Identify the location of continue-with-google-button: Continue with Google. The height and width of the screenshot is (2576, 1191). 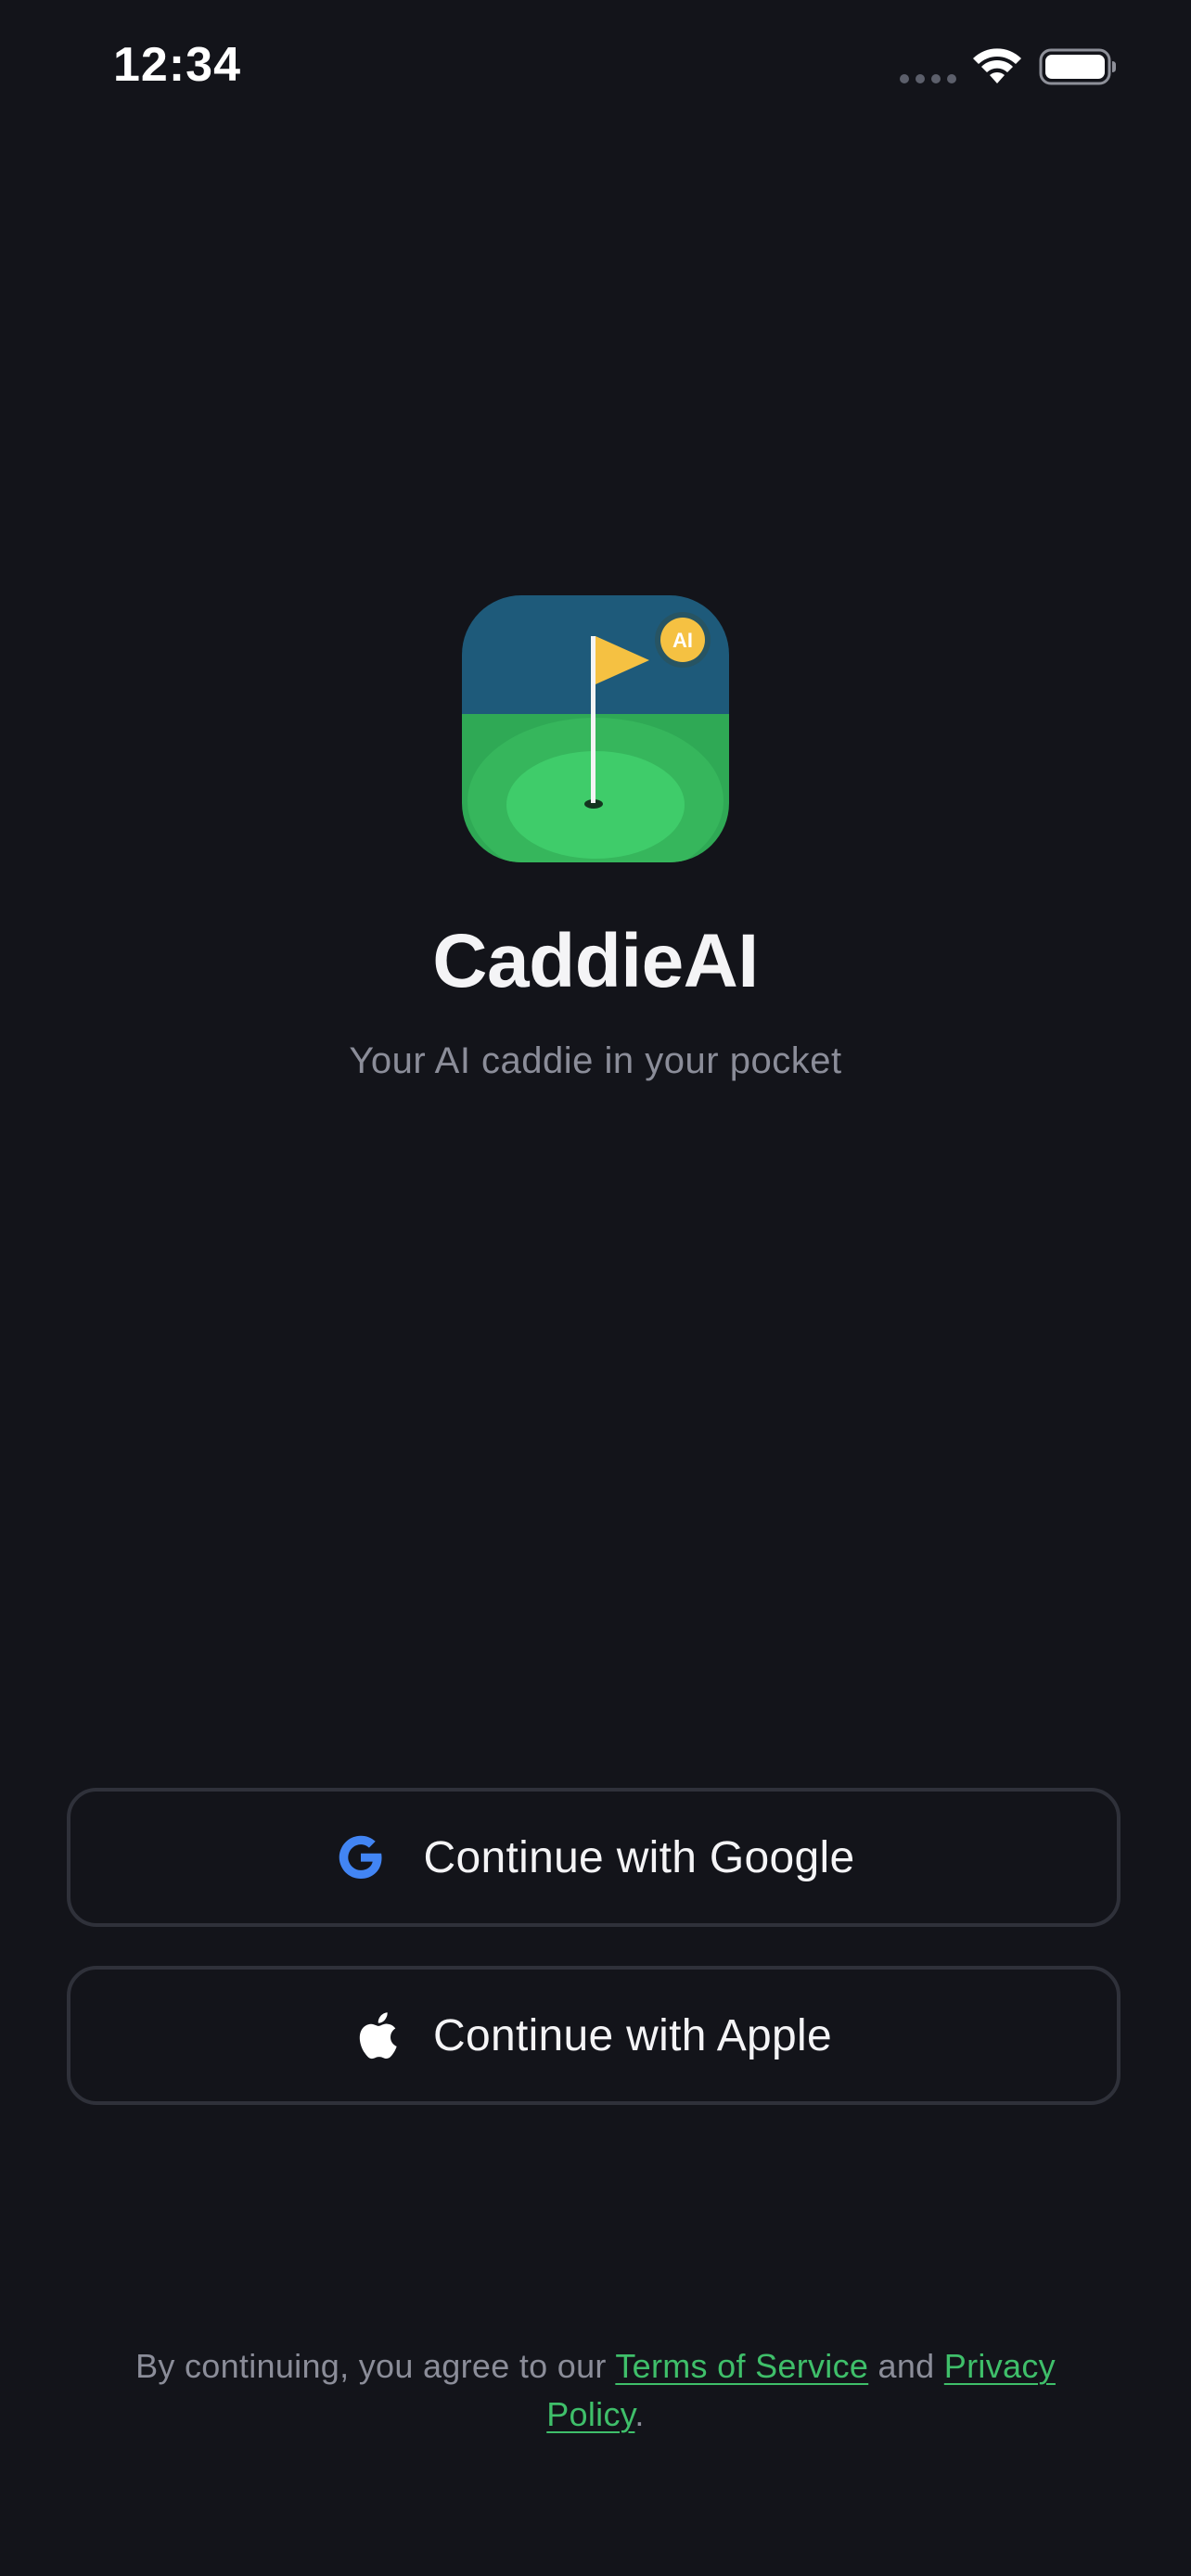
(594, 1858).